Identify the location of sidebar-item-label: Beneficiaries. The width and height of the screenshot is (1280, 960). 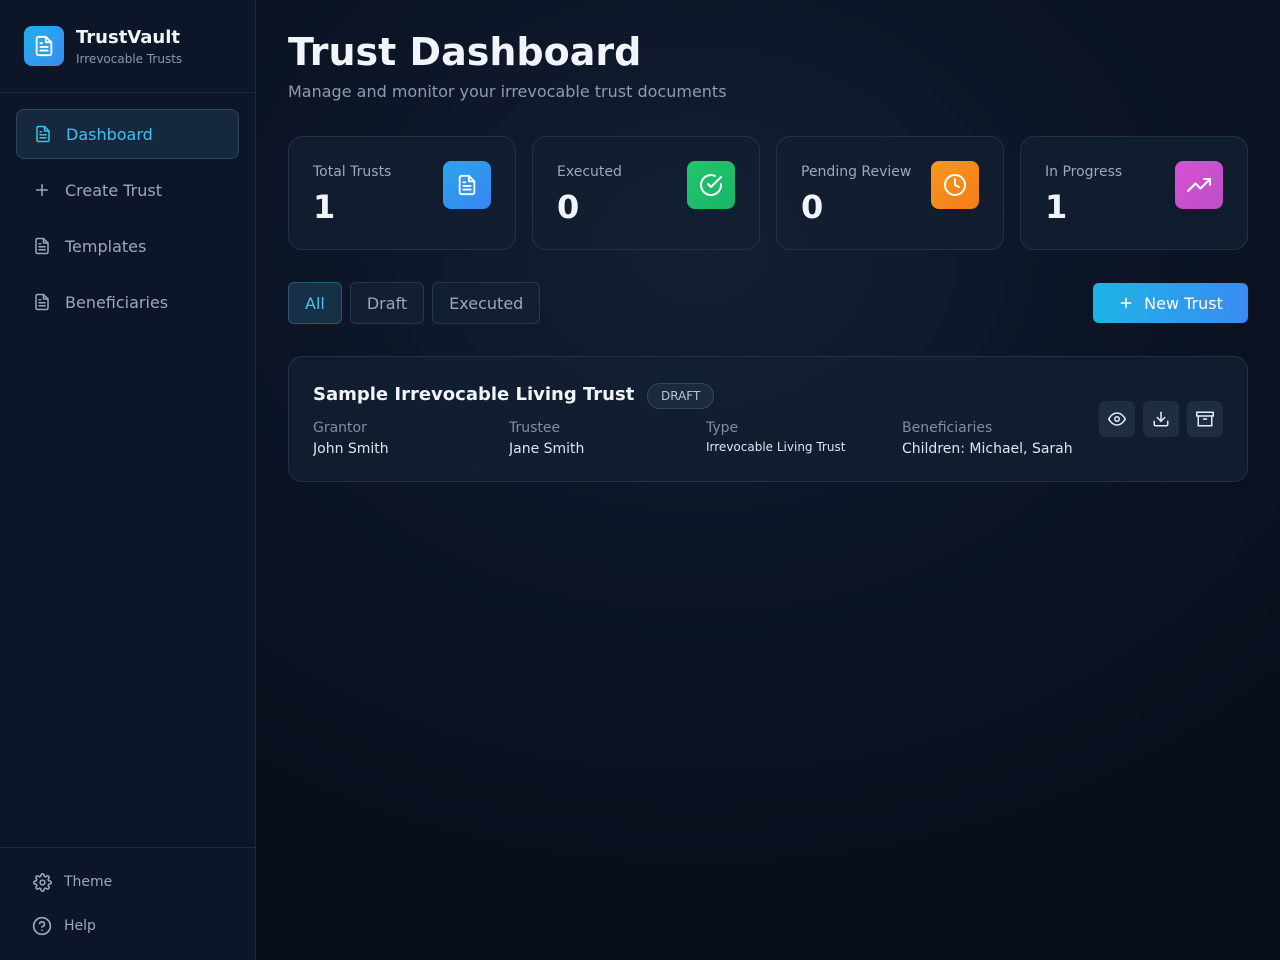
(117, 302).